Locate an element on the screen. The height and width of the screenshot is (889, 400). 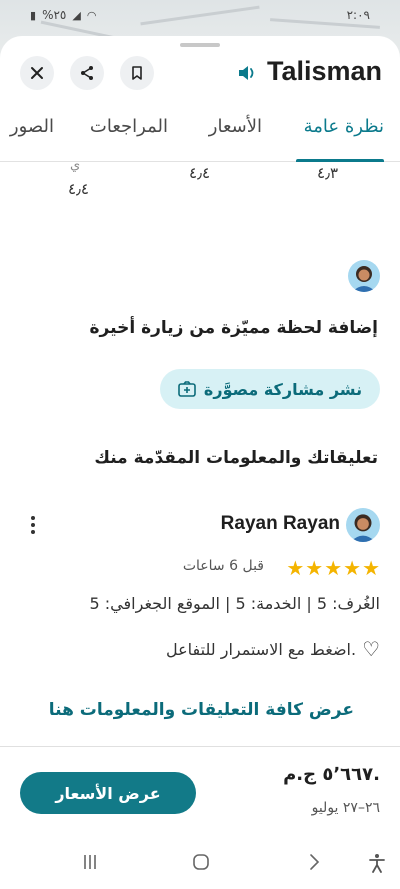
battery-level: %٢٥ is located at coordinates (54, 15).